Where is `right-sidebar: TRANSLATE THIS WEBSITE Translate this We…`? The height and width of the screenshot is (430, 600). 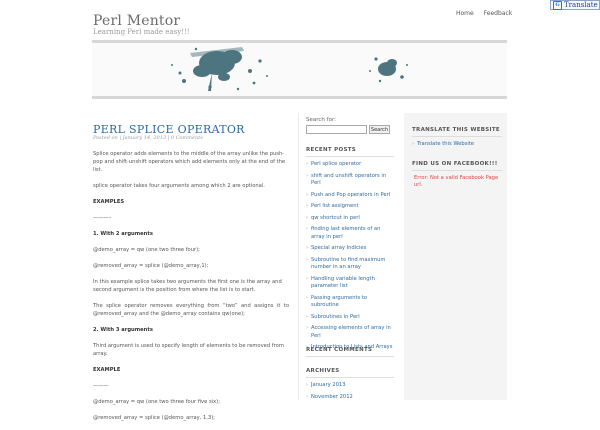 right-sidebar: TRANSLATE THIS WEBSITE Translate this We… is located at coordinates (455, 256).